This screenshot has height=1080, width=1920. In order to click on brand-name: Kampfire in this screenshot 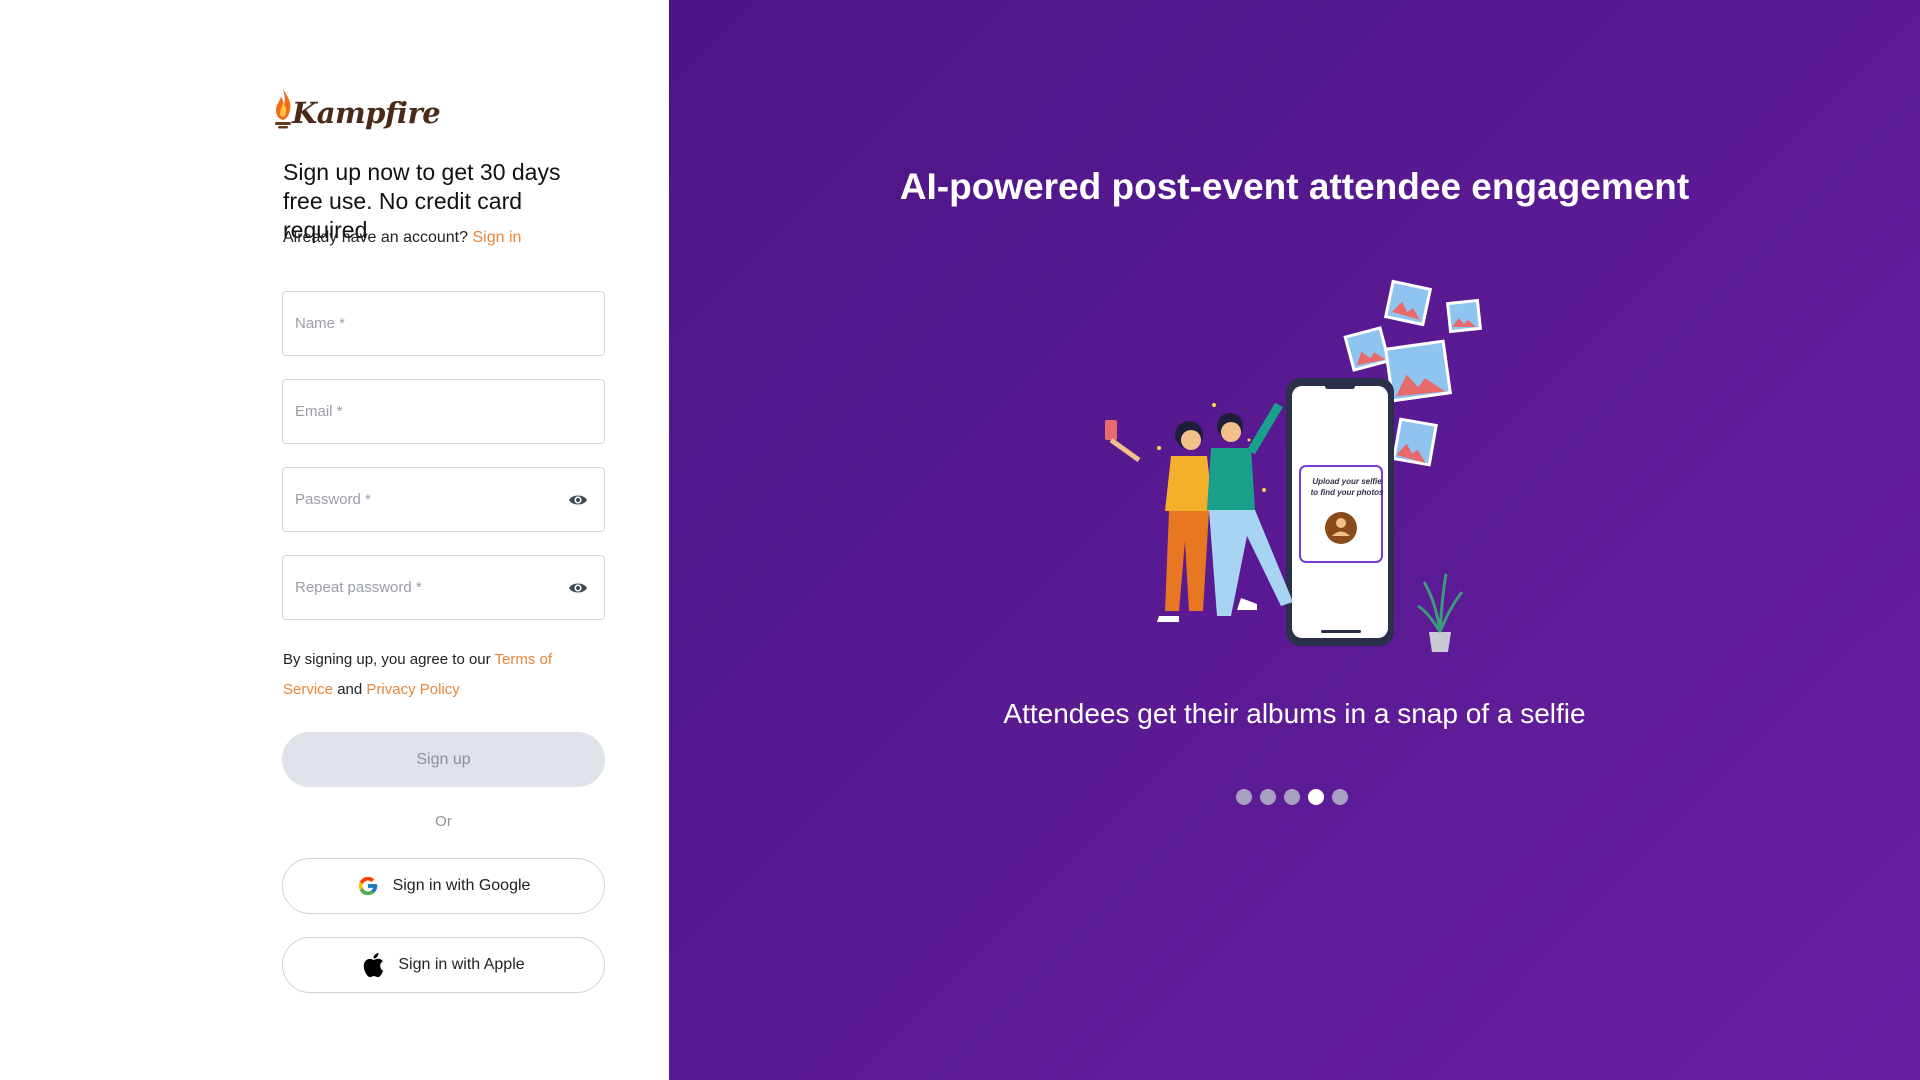, I will do `click(366, 113)`.